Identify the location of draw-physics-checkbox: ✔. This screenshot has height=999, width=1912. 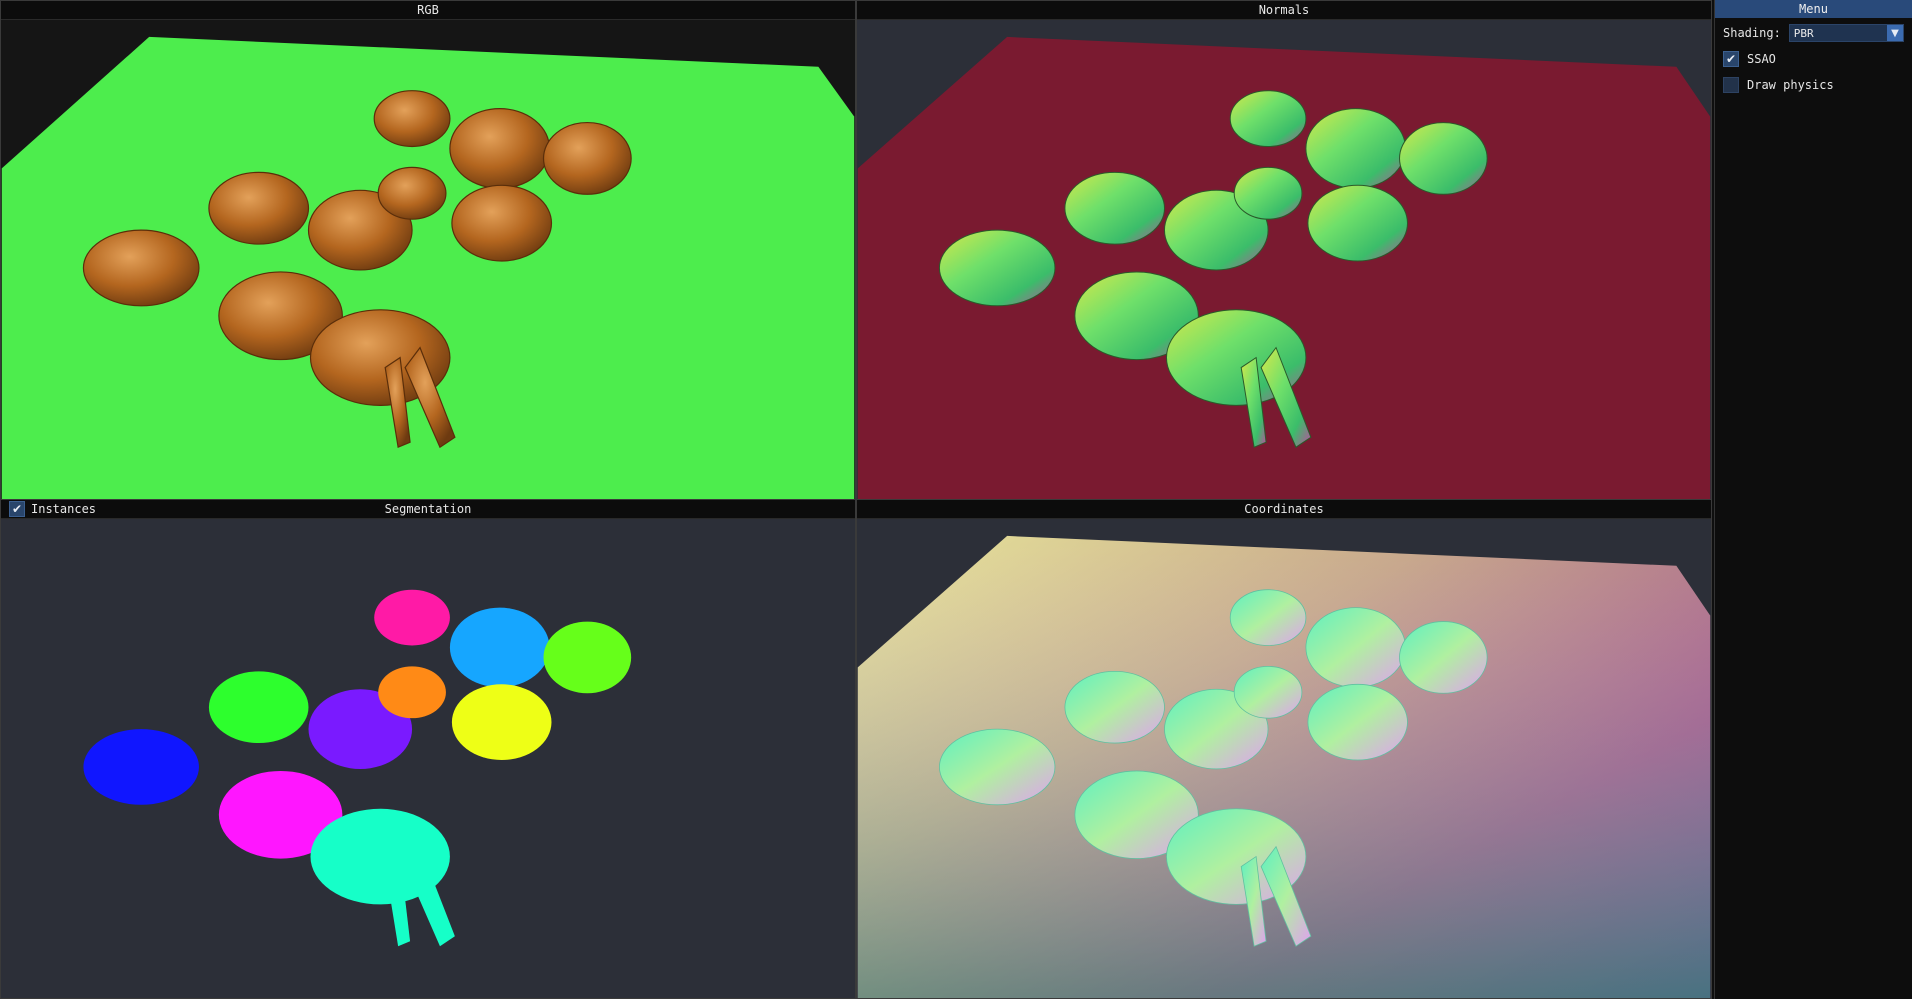
(1731, 85).